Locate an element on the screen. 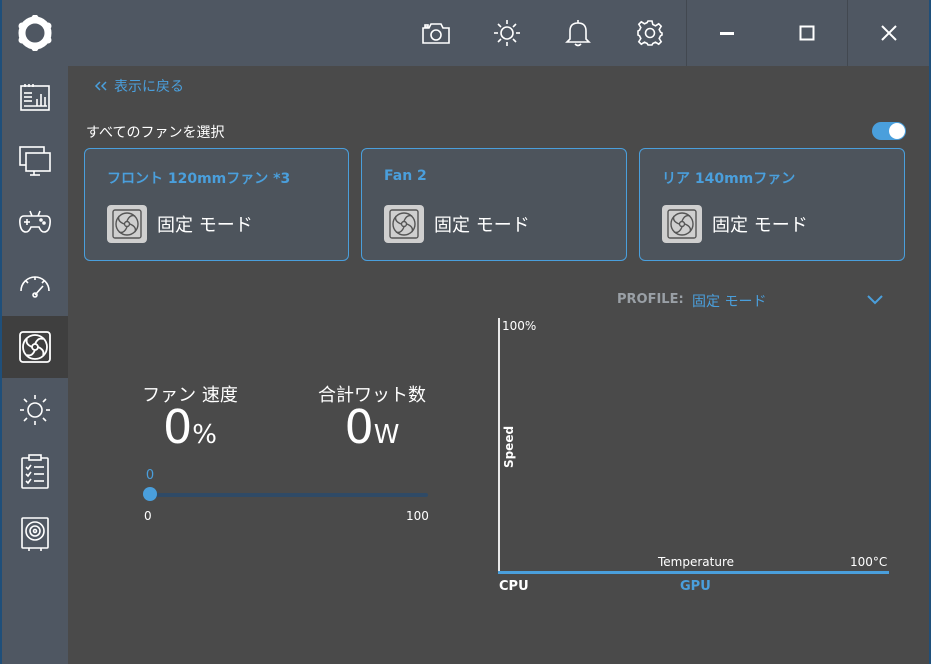  brightness-icon is located at coordinates (507, 33).